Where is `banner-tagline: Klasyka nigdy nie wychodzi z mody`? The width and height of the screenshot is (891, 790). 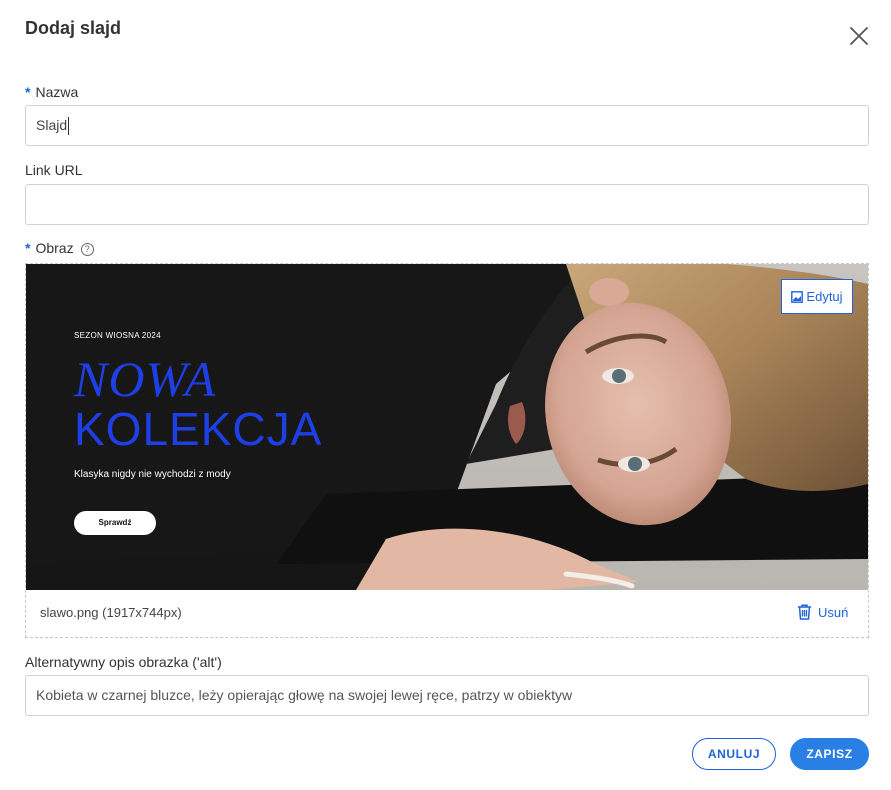
banner-tagline: Klasyka nigdy nie wychodzi z mody is located at coordinates (152, 474).